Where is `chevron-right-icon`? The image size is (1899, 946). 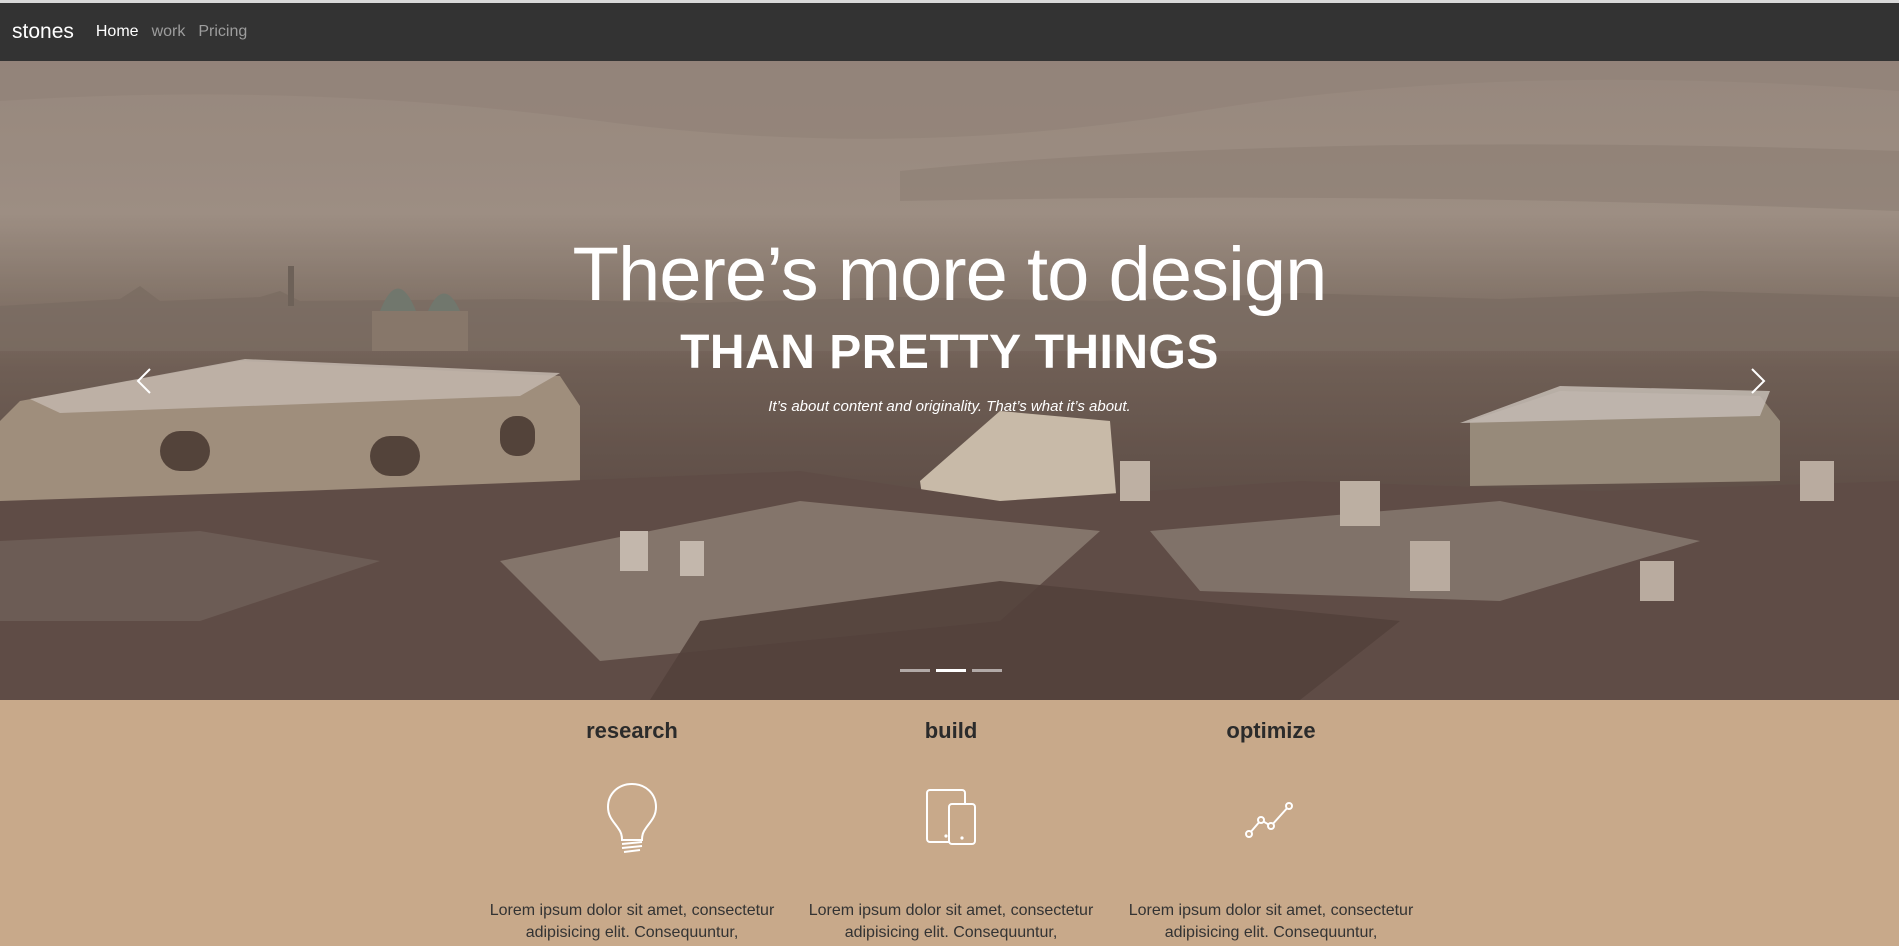
chevron-right-icon is located at coordinates (1758, 381).